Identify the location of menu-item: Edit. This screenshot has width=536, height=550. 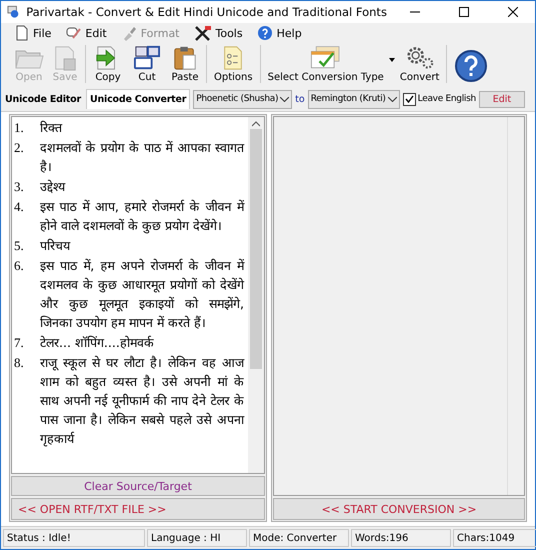
(86, 33).